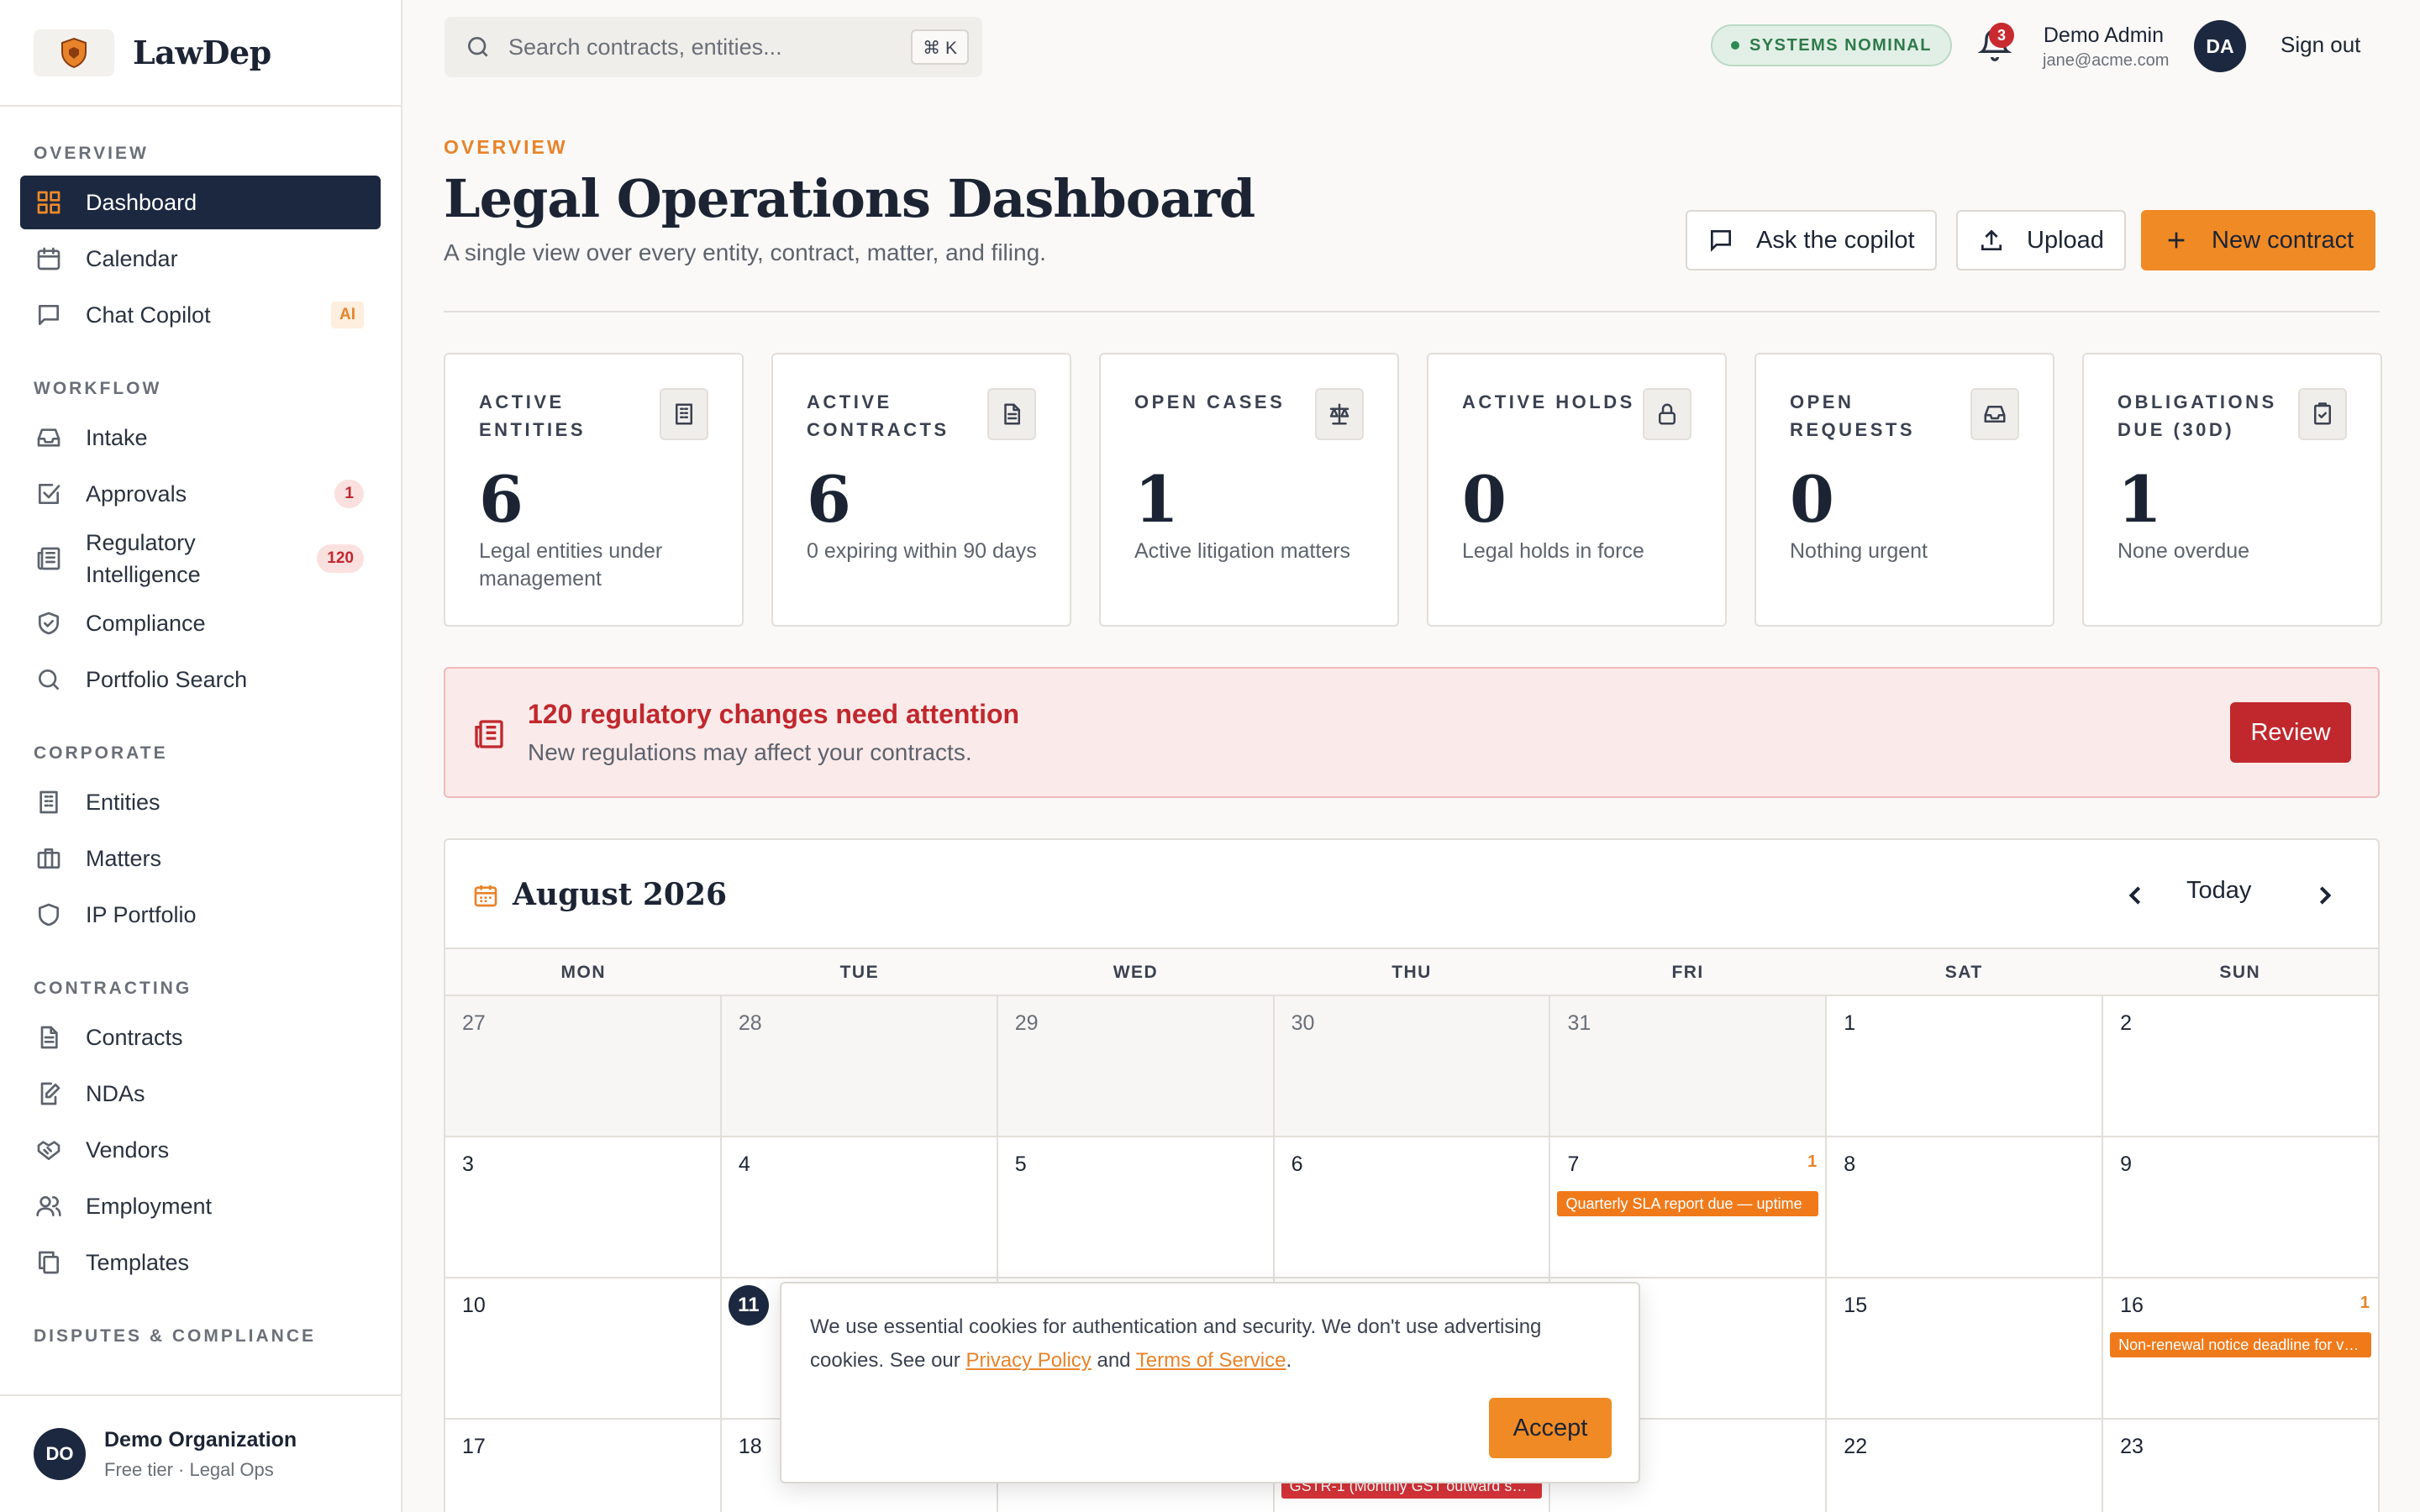 The image size is (2420, 1512). What do you see at coordinates (50, 494) in the screenshot?
I see `checkbox-icon` at bounding box center [50, 494].